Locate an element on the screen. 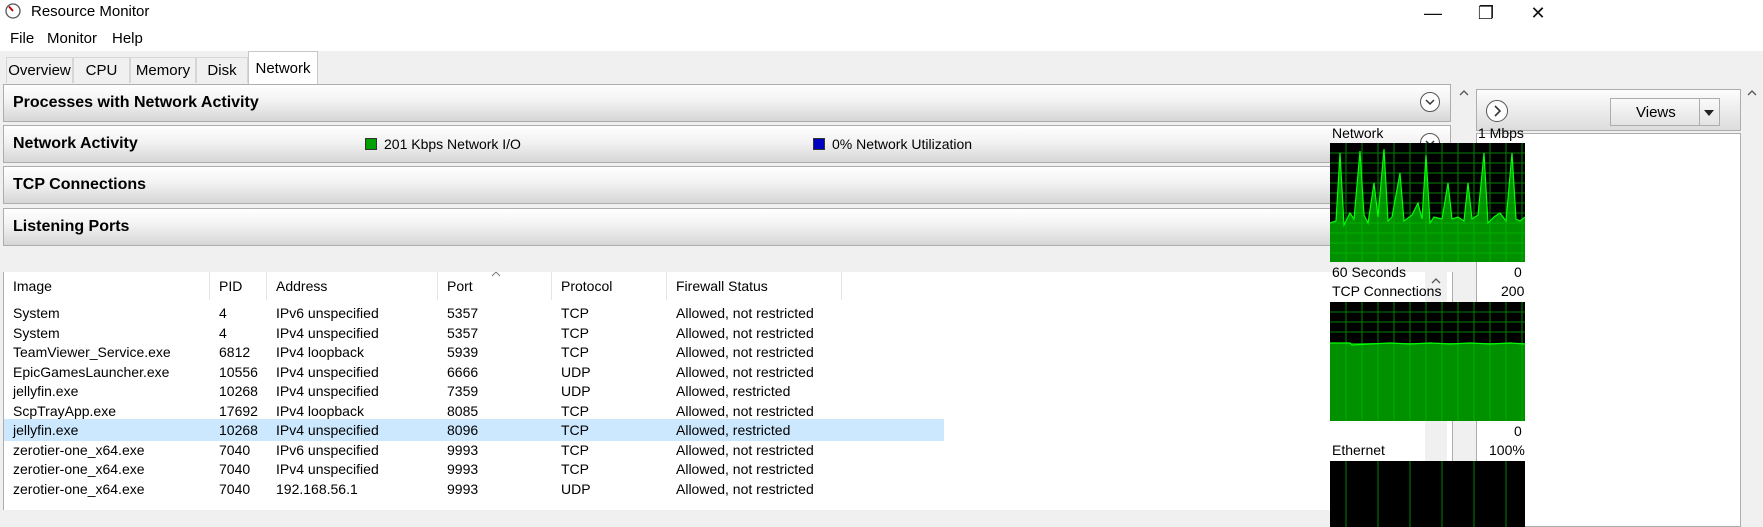  network-io-value: 201 Kbps Network I/O is located at coordinates (452, 144).